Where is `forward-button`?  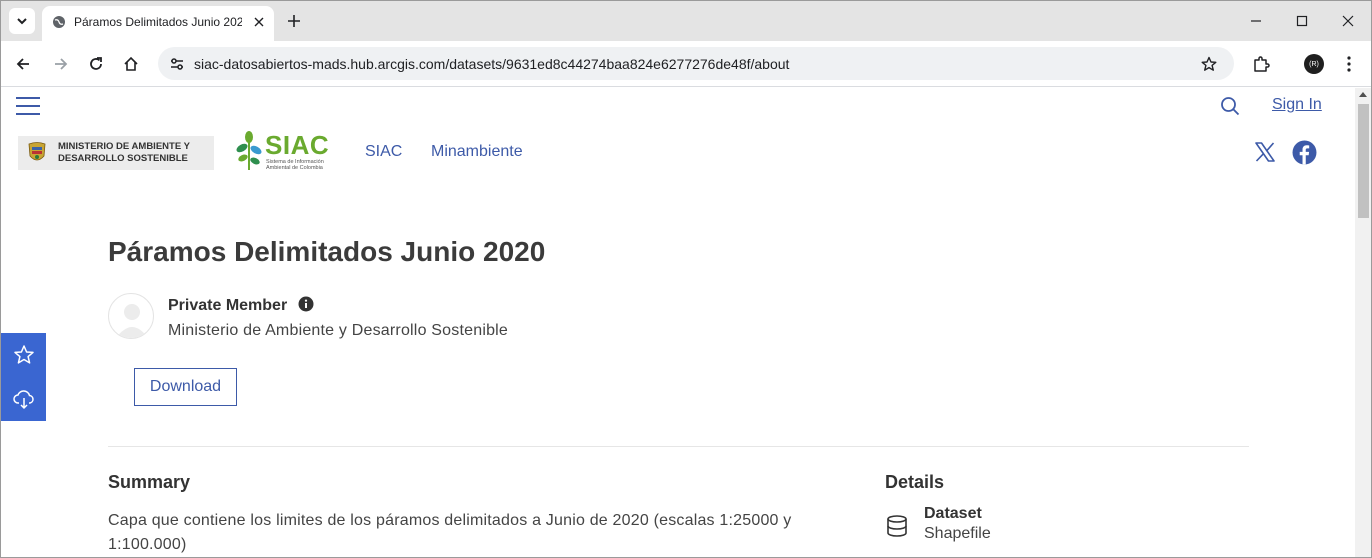
forward-button is located at coordinates (61, 64).